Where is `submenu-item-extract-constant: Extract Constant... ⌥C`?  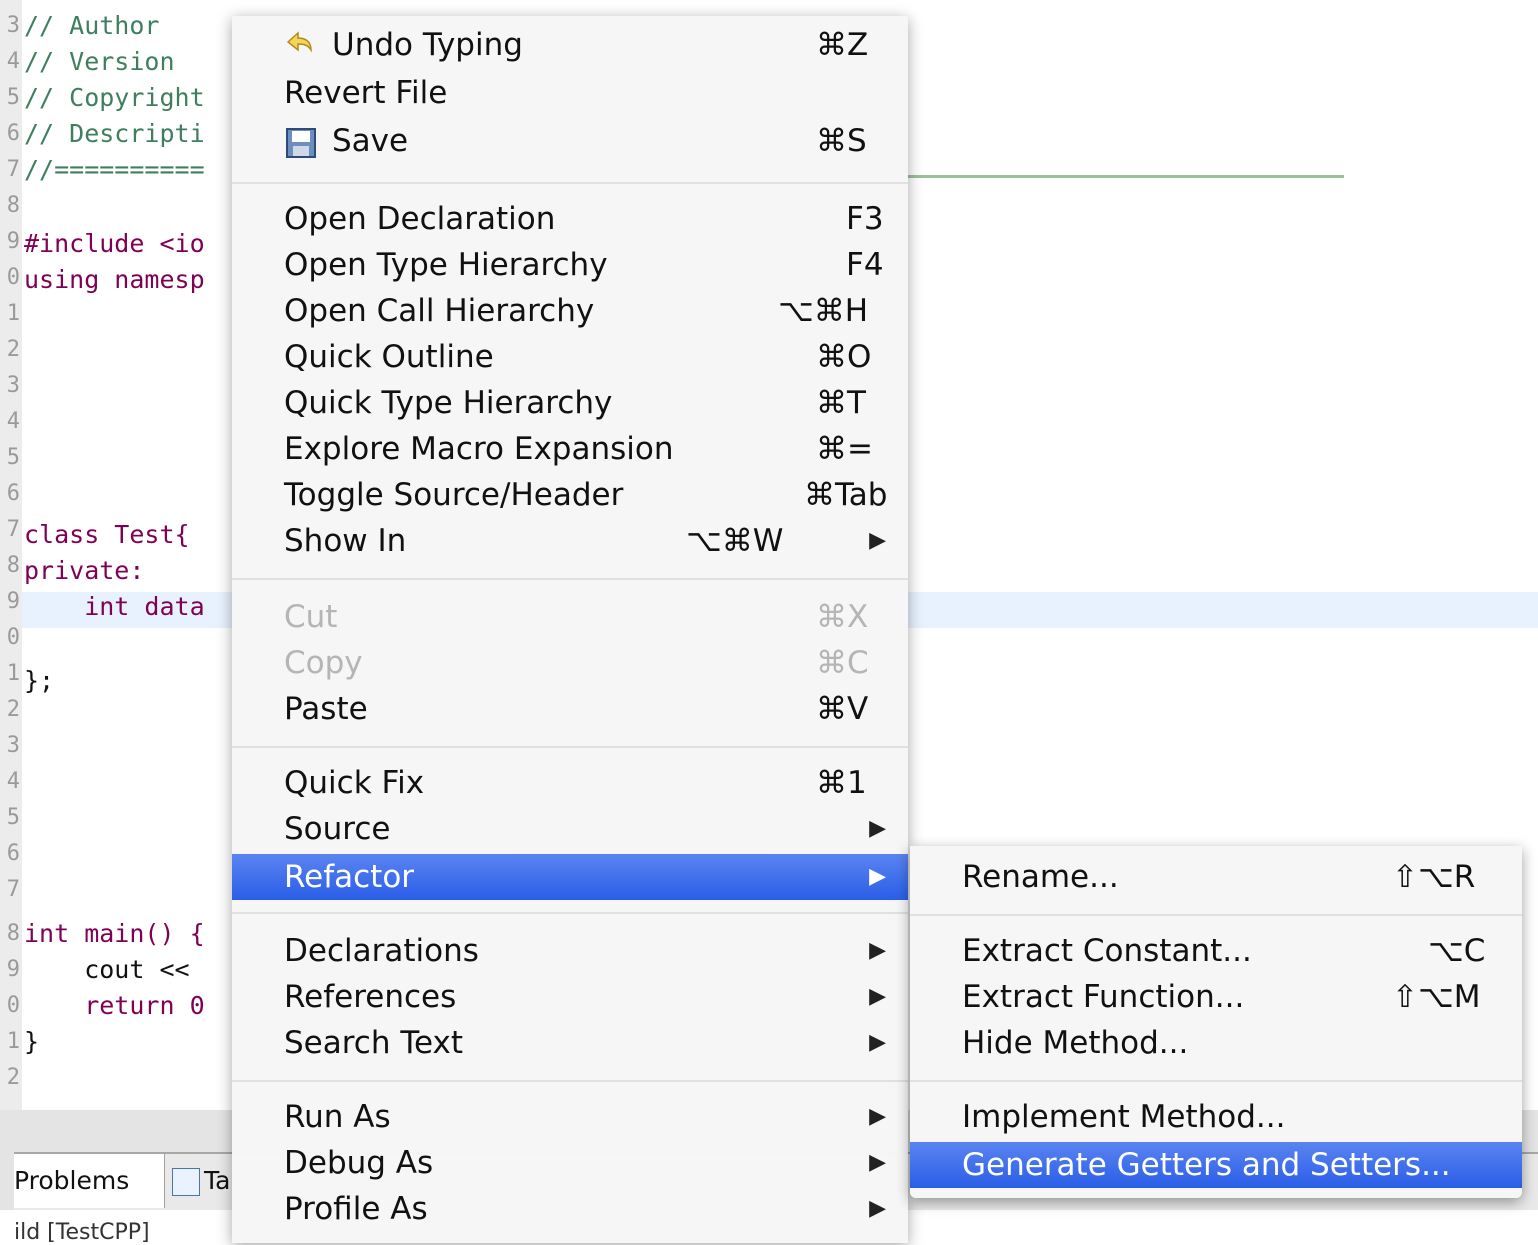
submenu-item-extract-constant: Extract Constant... ⌥C is located at coordinates (1216, 951).